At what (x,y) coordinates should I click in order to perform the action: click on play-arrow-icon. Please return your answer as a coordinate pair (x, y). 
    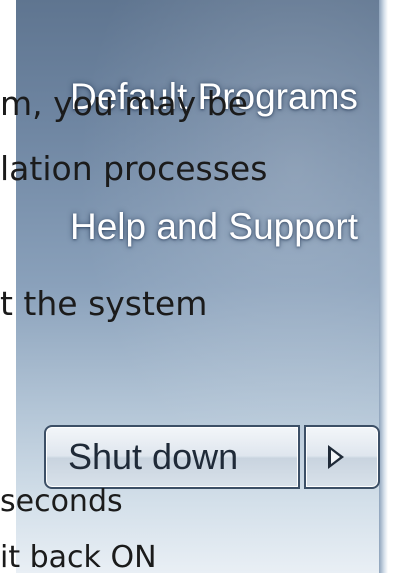
    Looking at the image, I should click on (336, 457).